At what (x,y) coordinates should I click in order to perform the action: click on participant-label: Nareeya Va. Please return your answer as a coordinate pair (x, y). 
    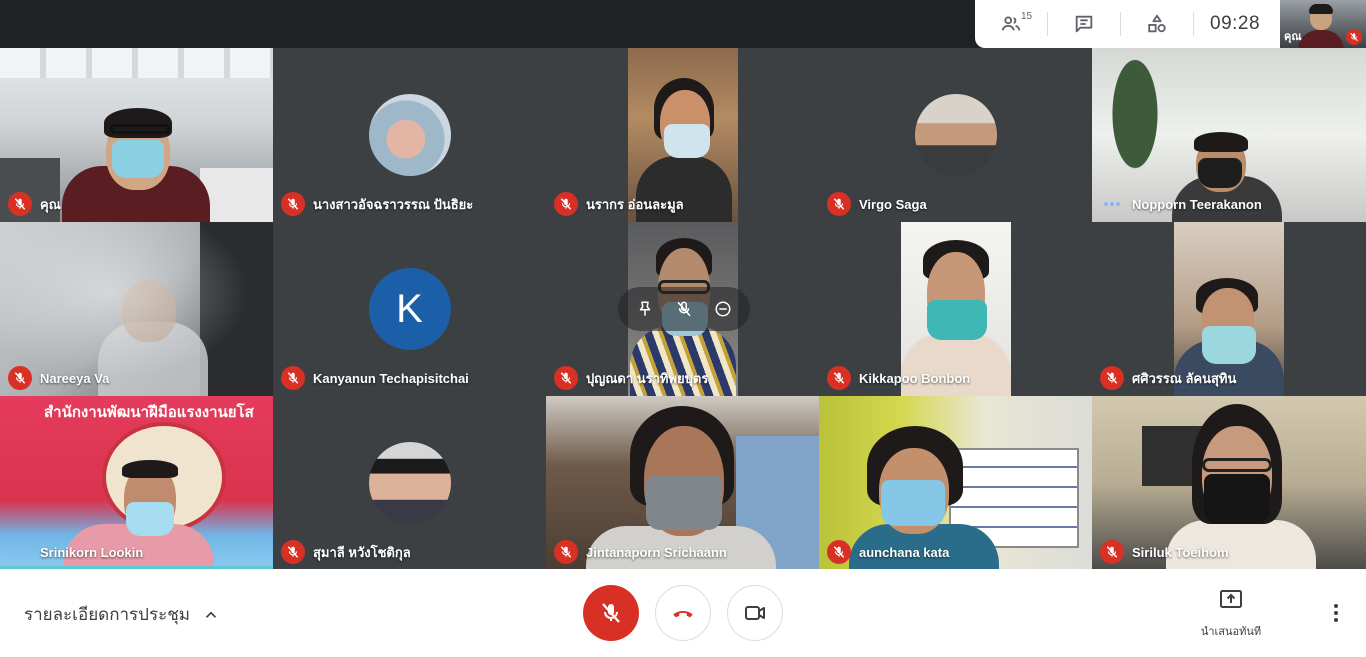
    Looking at the image, I should click on (58, 378).